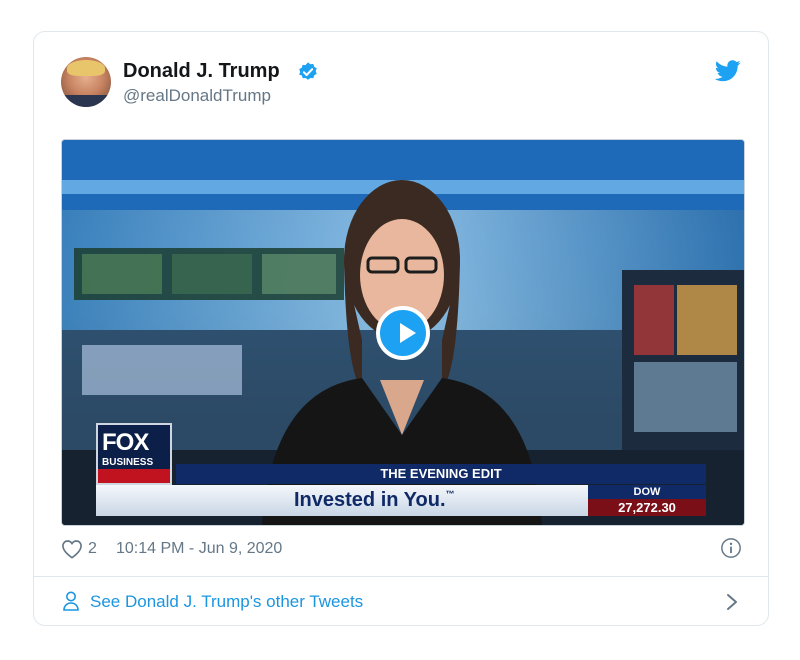 This screenshot has height=660, width=800. What do you see at coordinates (86, 101) in the screenshot?
I see `avatar-suit` at bounding box center [86, 101].